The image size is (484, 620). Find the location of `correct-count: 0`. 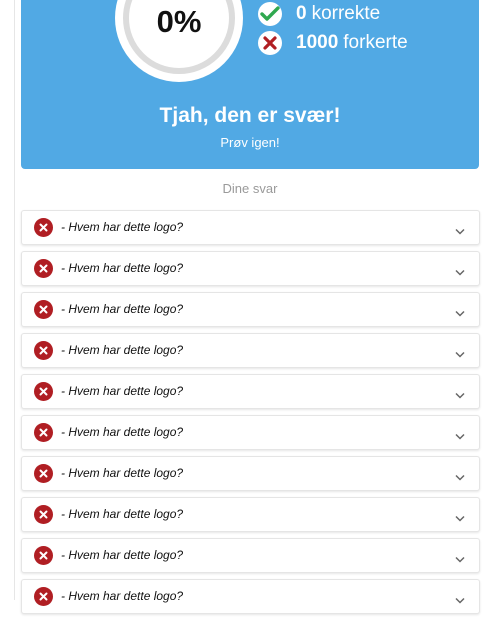

correct-count: 0 is located at coordinates (301, 13).